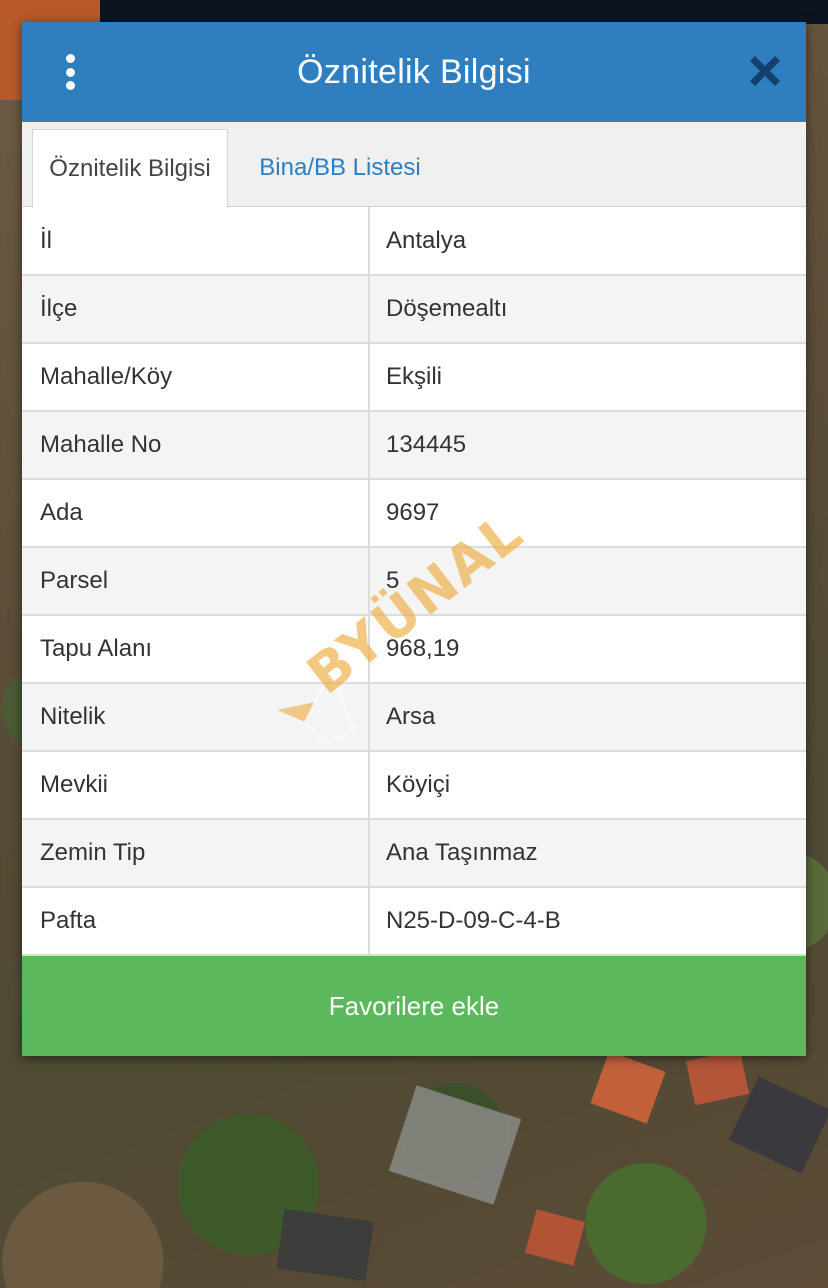 This screenshot has height=1288, width=828. I want to click on table-row: Pafta N25-D-09-C-4-B, so click(414, 921).